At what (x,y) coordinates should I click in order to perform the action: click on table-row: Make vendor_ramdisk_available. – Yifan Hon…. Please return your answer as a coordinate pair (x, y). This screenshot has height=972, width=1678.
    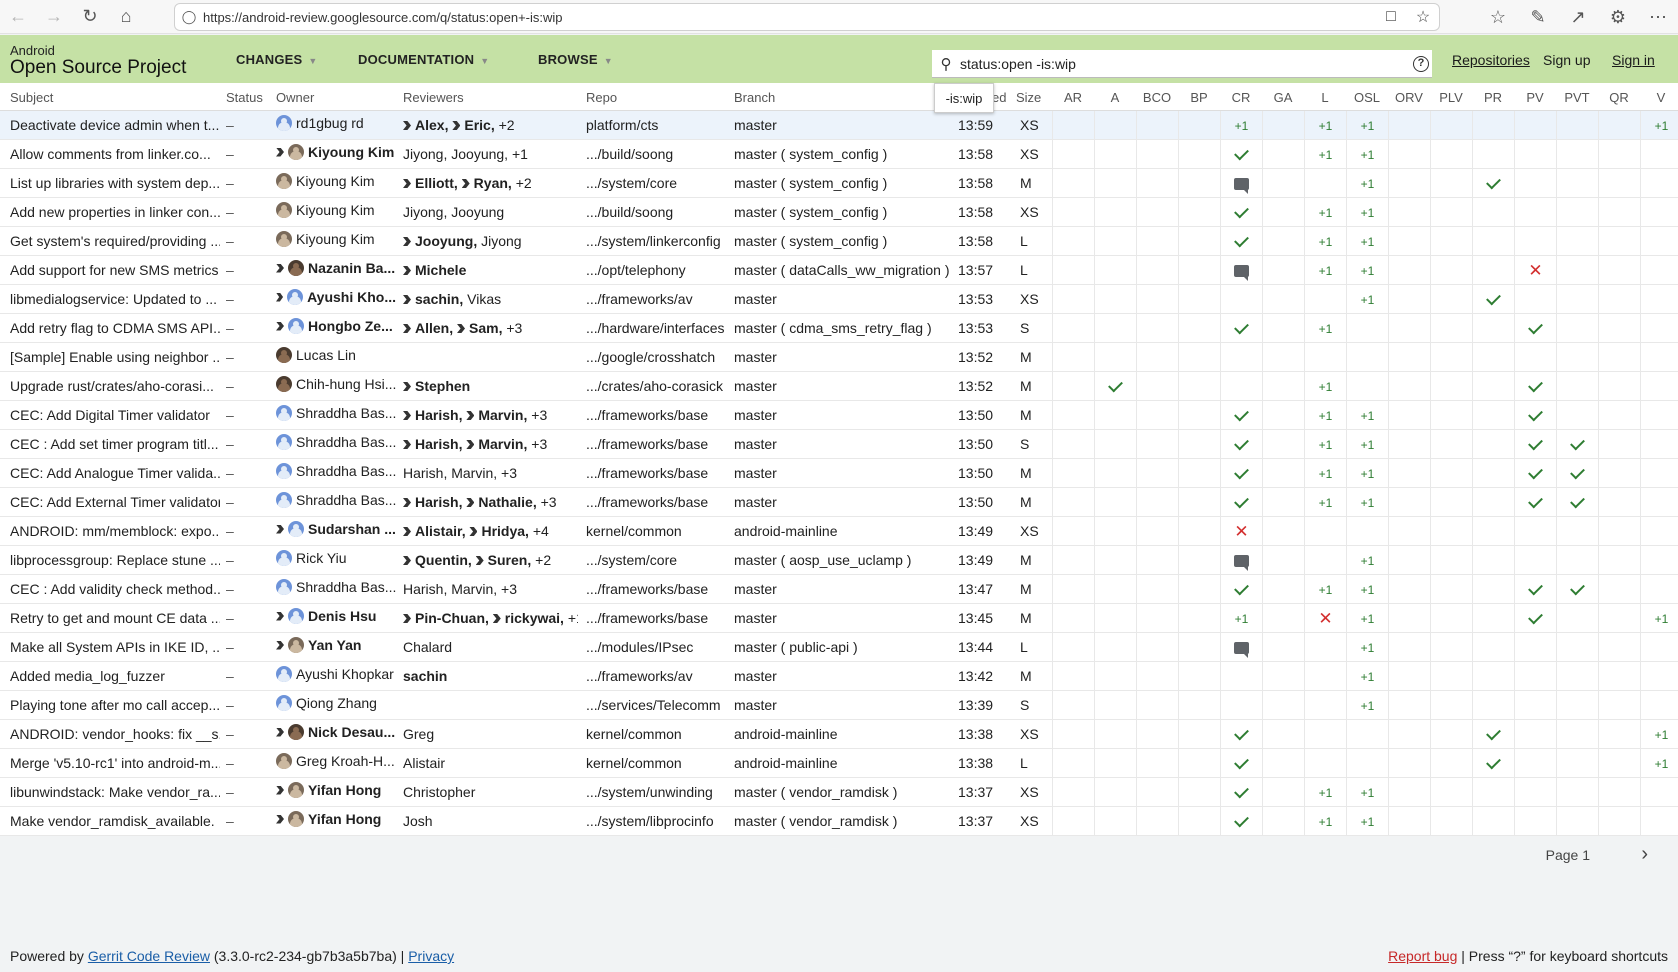
    Looking at the image, I should click on (839, 821).